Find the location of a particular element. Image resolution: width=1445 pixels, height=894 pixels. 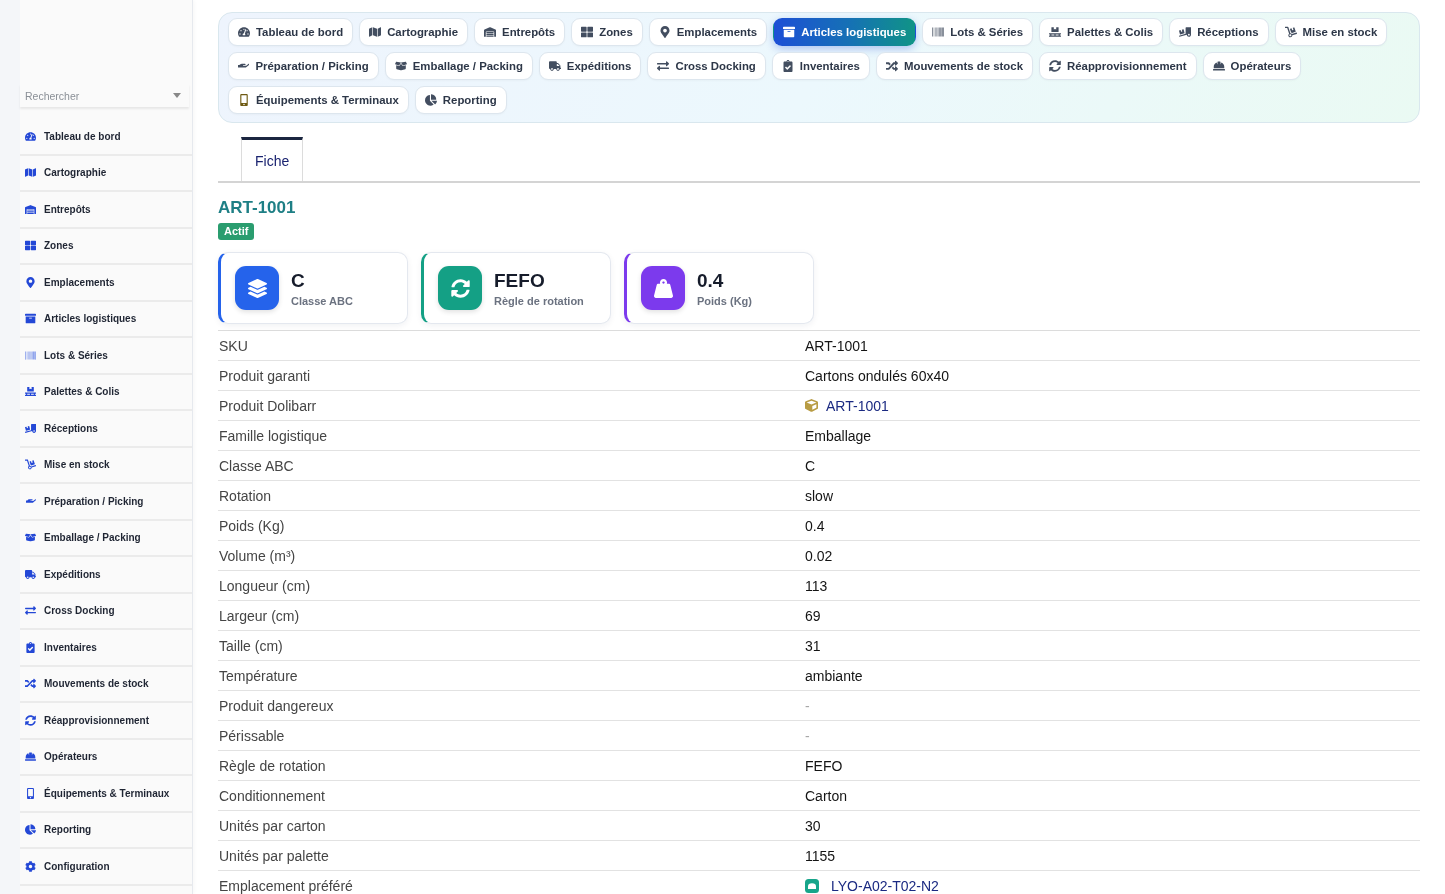

sidebar-item: Cartographie is located at coordinates (106, 173).